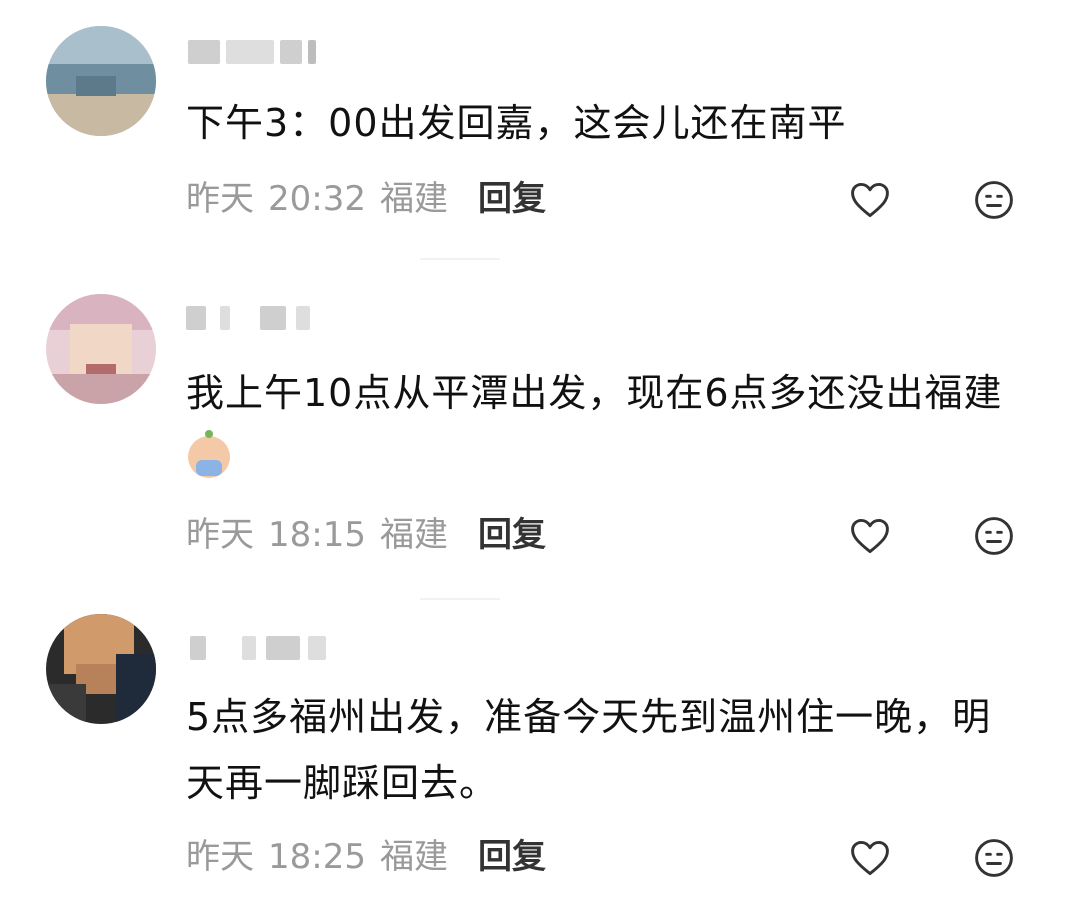  I want to click on comment-meta: 昨天 20:32 福建 回复, so click(373, 199).